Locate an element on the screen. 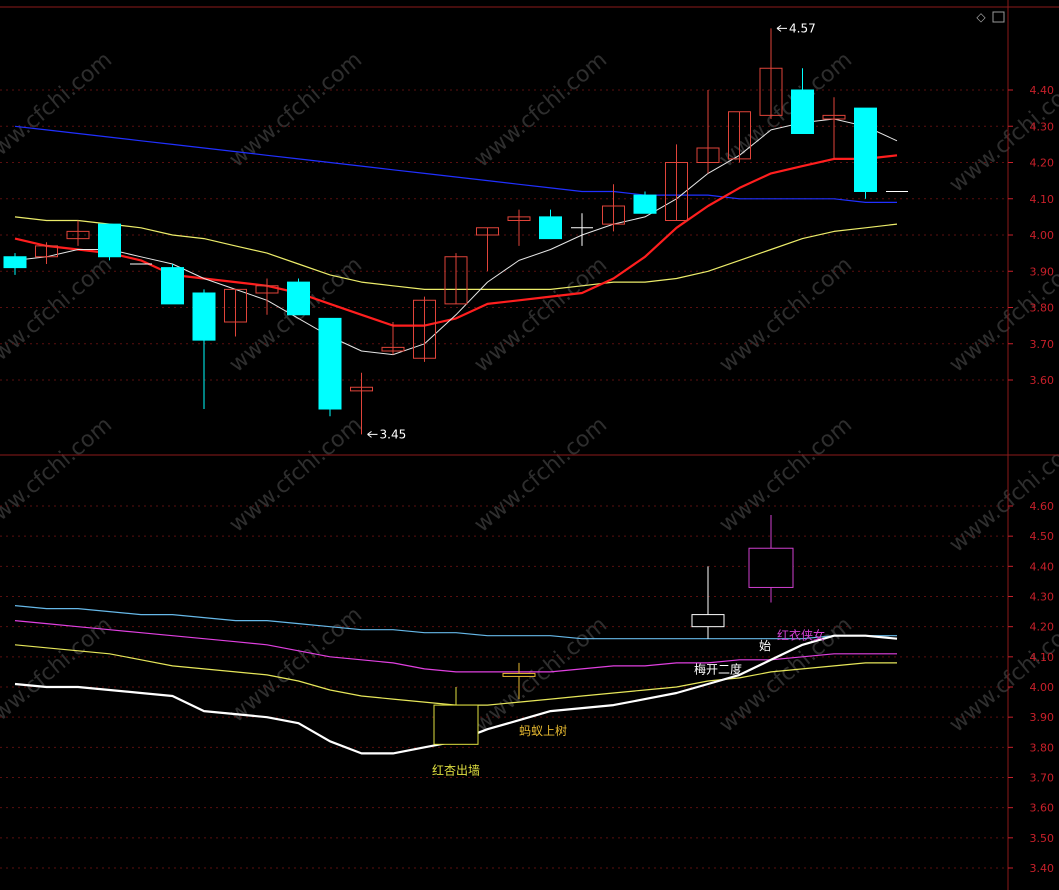  start-note: 始 is located at coordinates (765, 646).